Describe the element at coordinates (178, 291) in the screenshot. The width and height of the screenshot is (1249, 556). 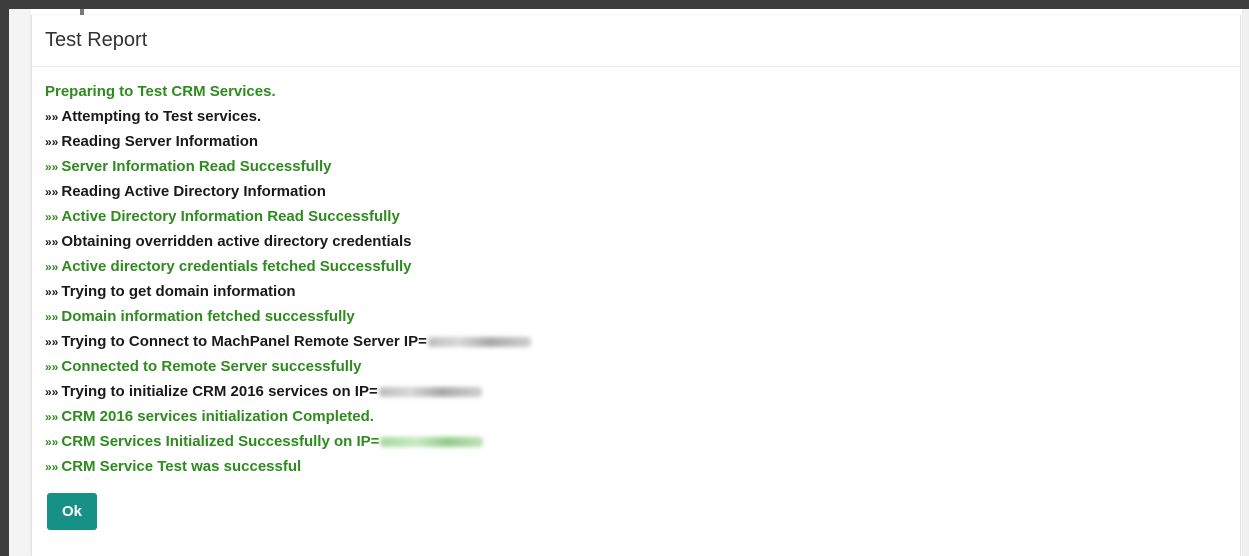
I see `log-line-text: Trying to get domain information` at that location.